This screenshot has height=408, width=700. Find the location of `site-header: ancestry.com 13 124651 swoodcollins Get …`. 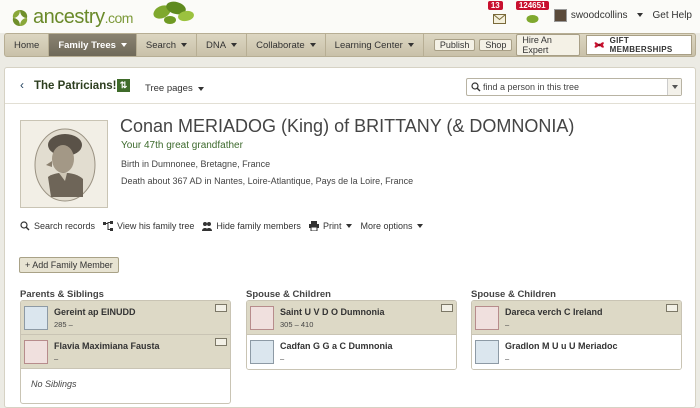

site-header: ancestry.com 13 124651 swoodcollins Get … is located at coordinates (350, 16).